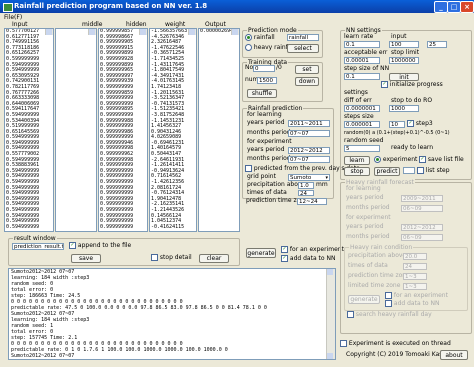 Image resolution: width=474 pixels, height=367 pixels. Describe the element at coordinates (264, 68) in the screenshot. I see `no-input: 0` at that location.